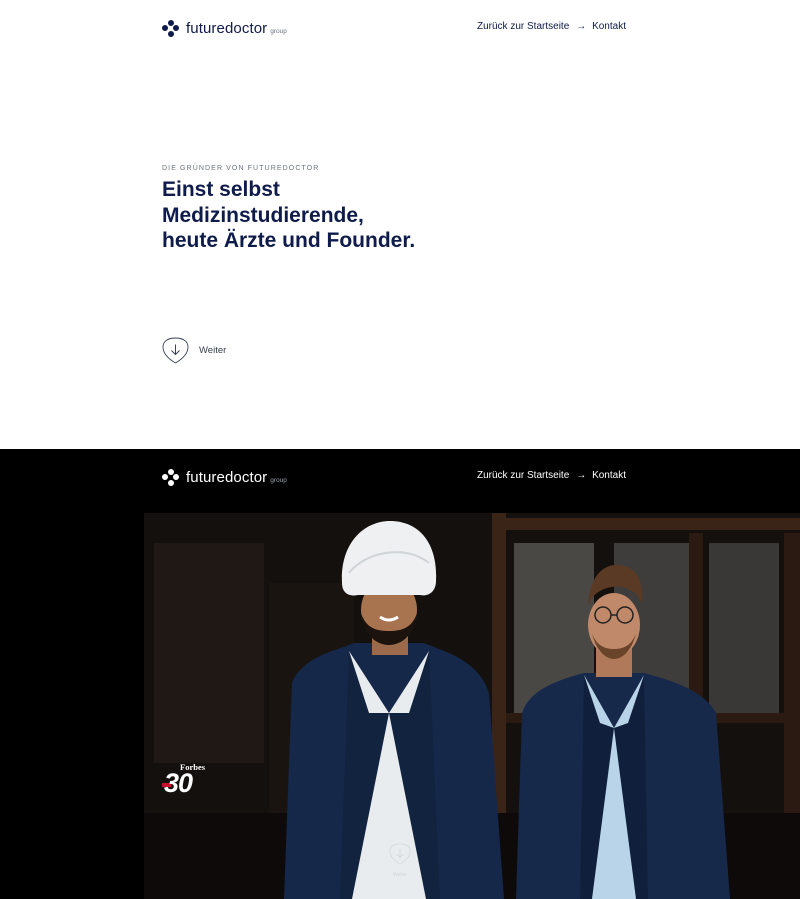  I want to click on next-label: Weiter, so click(213, 350).